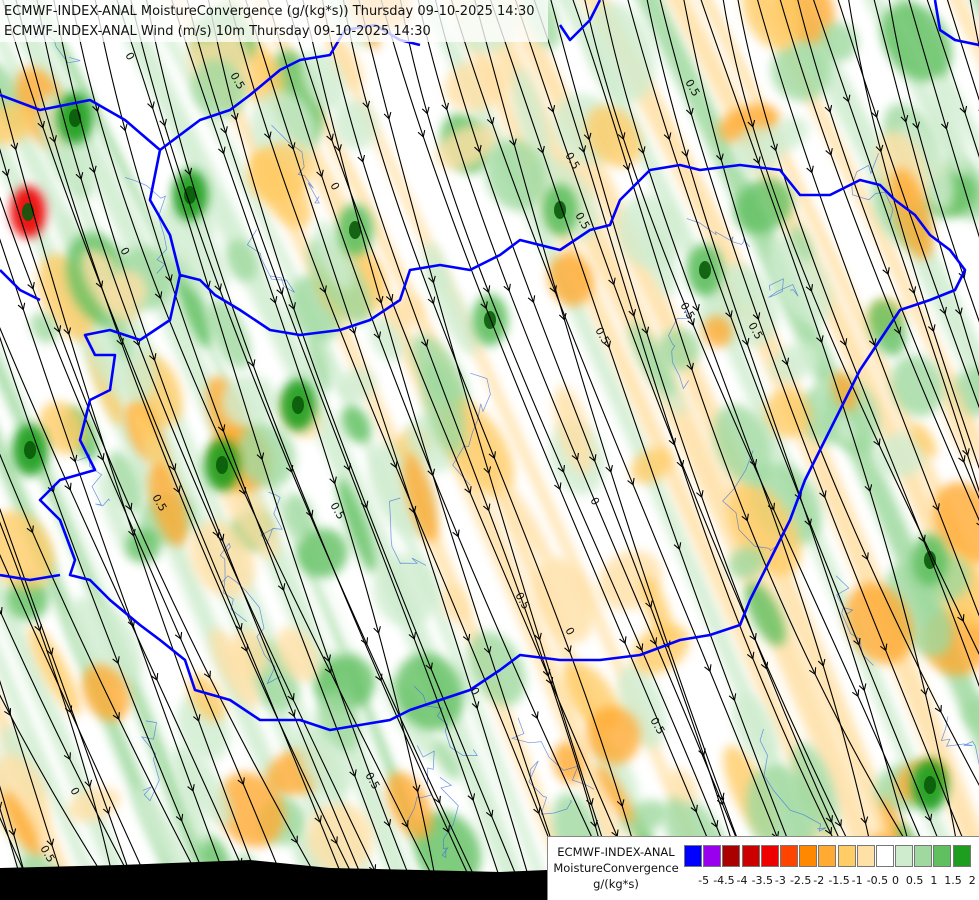 Image resolution: width=979 pixels, height=900 pixels. Describe the element at coordinates (972, 880) in the screenshot. I see `legend-tick-label: 2` at that location.